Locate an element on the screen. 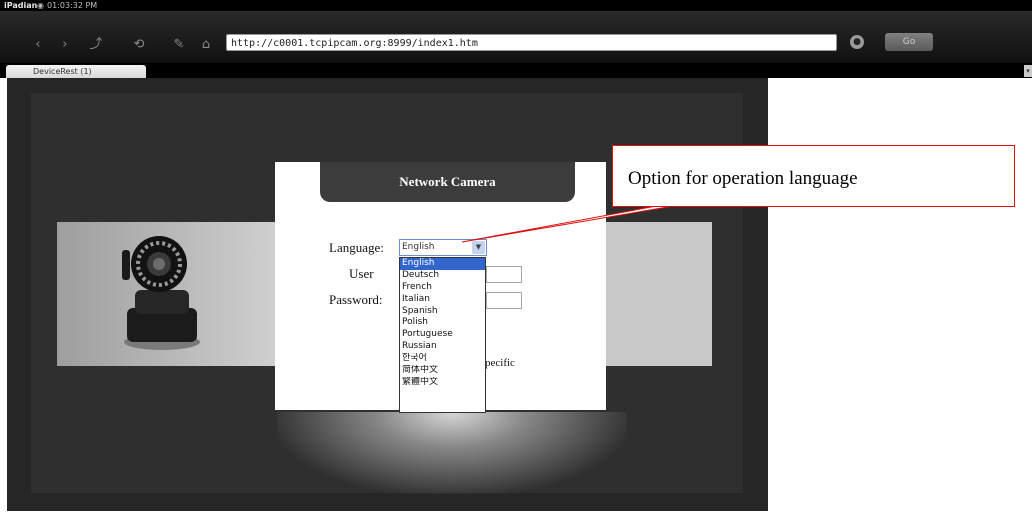  callout-leader-line is located at coordinates (591, 220).